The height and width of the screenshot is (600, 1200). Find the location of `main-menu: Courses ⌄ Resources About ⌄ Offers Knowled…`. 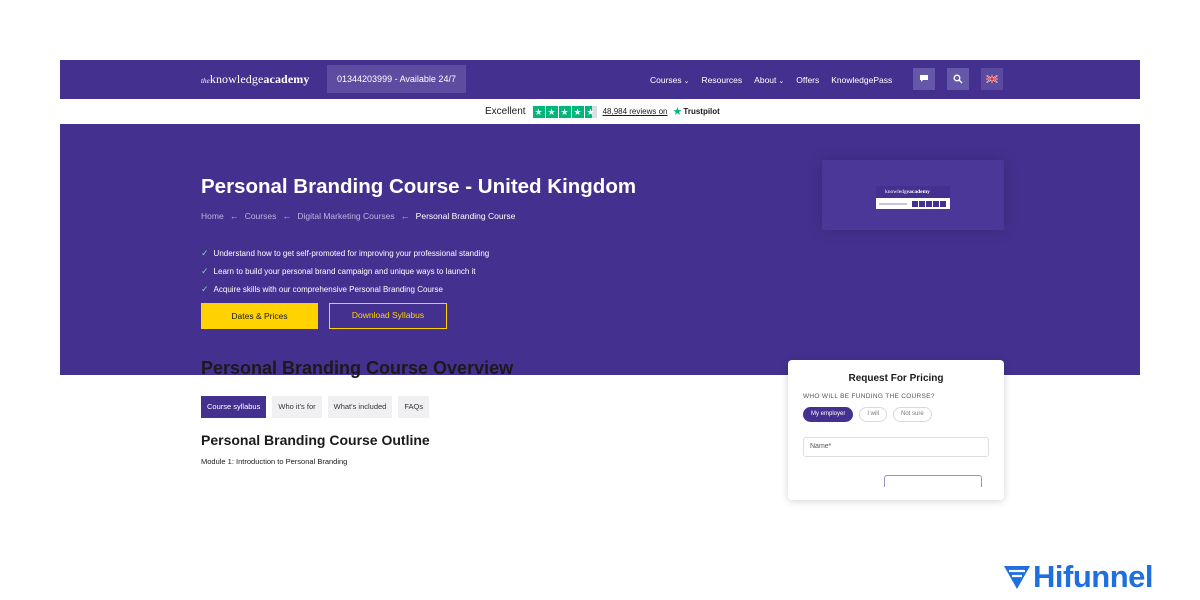

main-menu: Courses ⌄ Resources About ⌄ Offers Knowled… is located at coordinates (771, 79).